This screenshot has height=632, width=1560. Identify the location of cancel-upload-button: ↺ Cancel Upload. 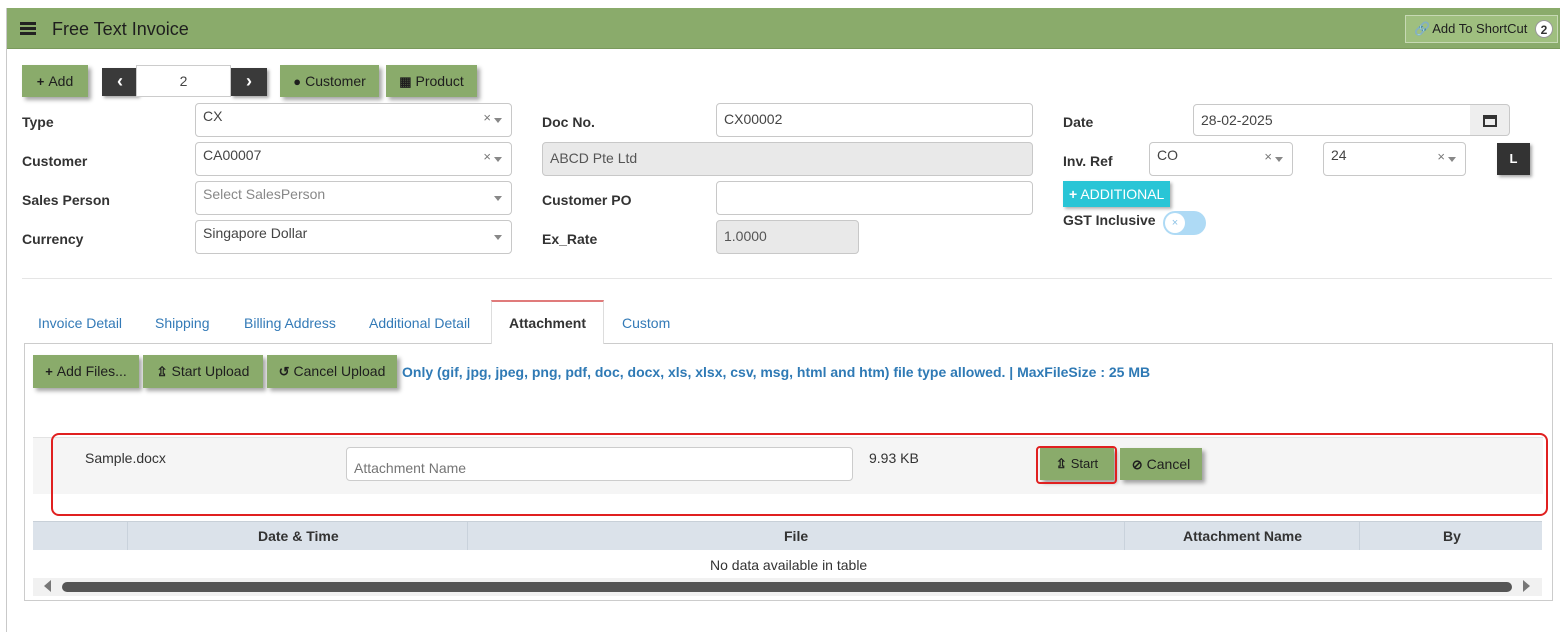
(332, 371).